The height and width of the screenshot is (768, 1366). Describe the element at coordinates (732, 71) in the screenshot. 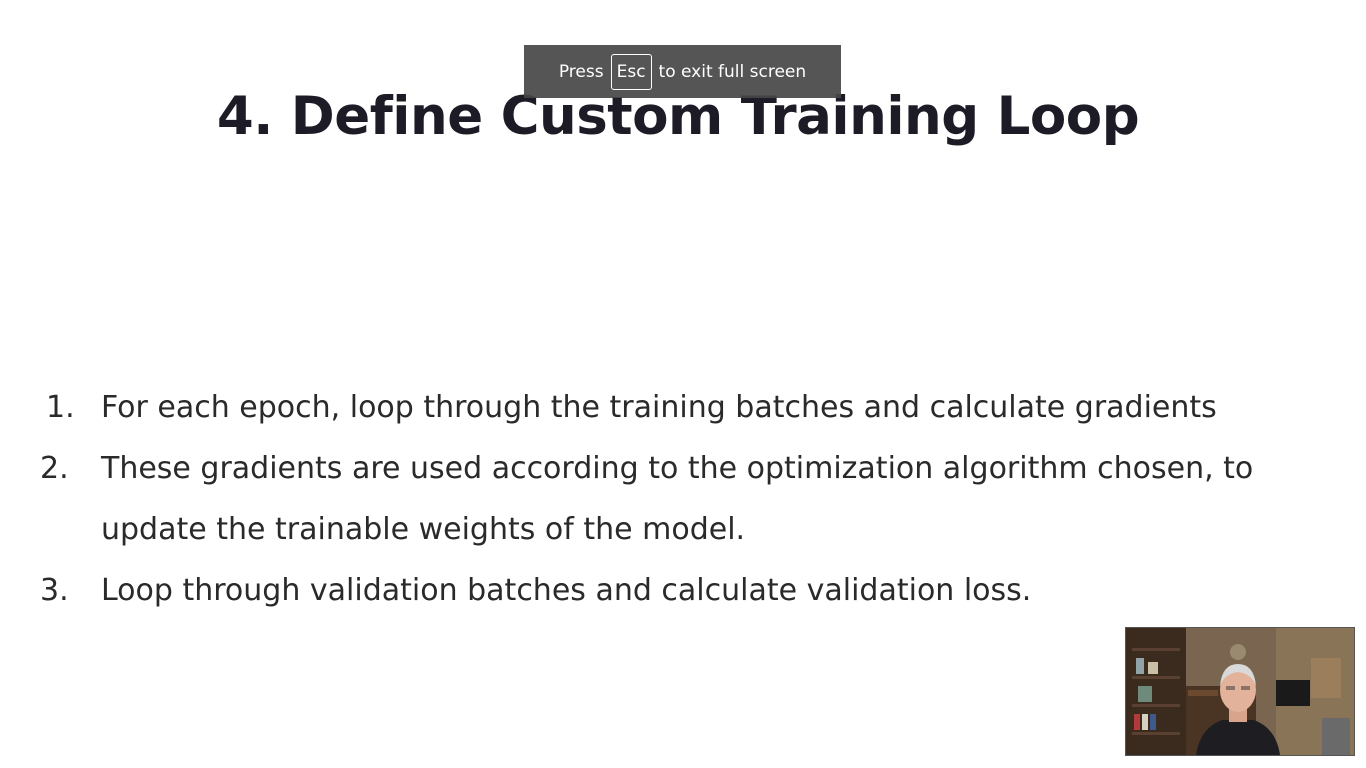

I see `notice-suffix: to exit full screen` at that location.